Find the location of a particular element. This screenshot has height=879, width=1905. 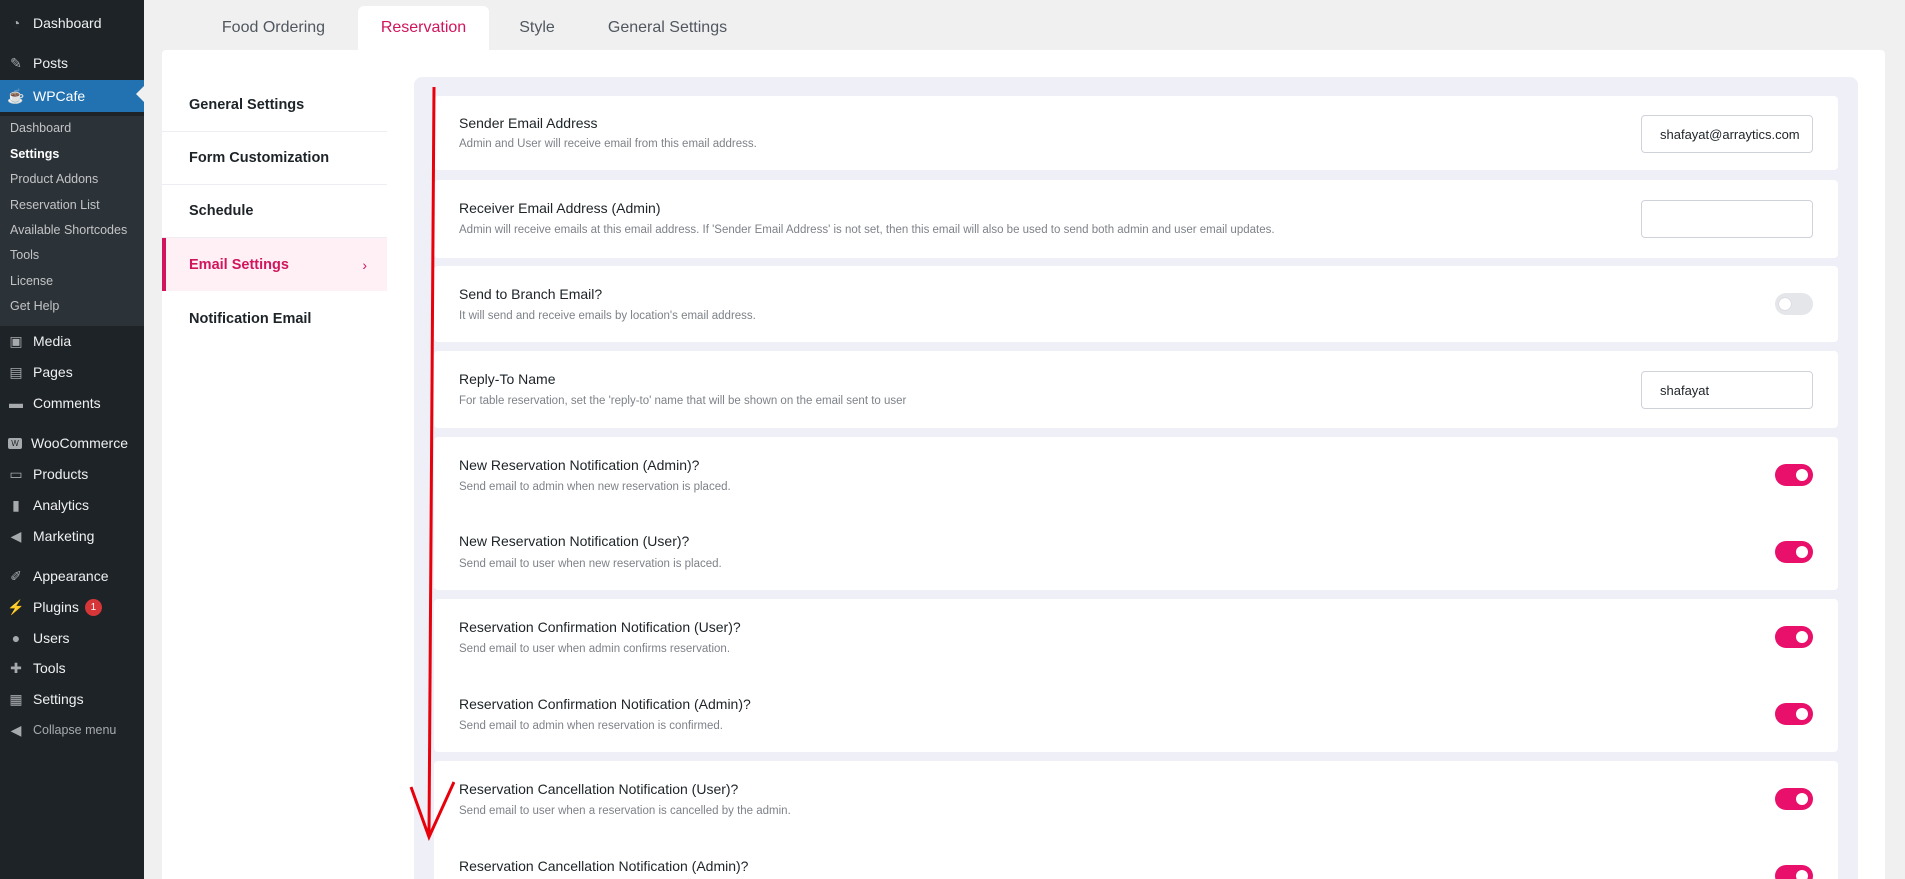

nav-notification-email: Notification Email is located at coordinates (274, 318).